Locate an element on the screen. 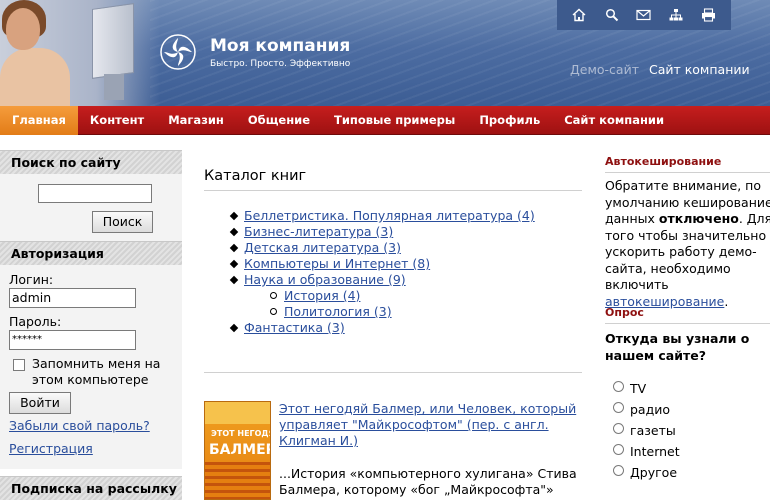  nav-item-shop: Магазин is located at coordinates (196, 120).